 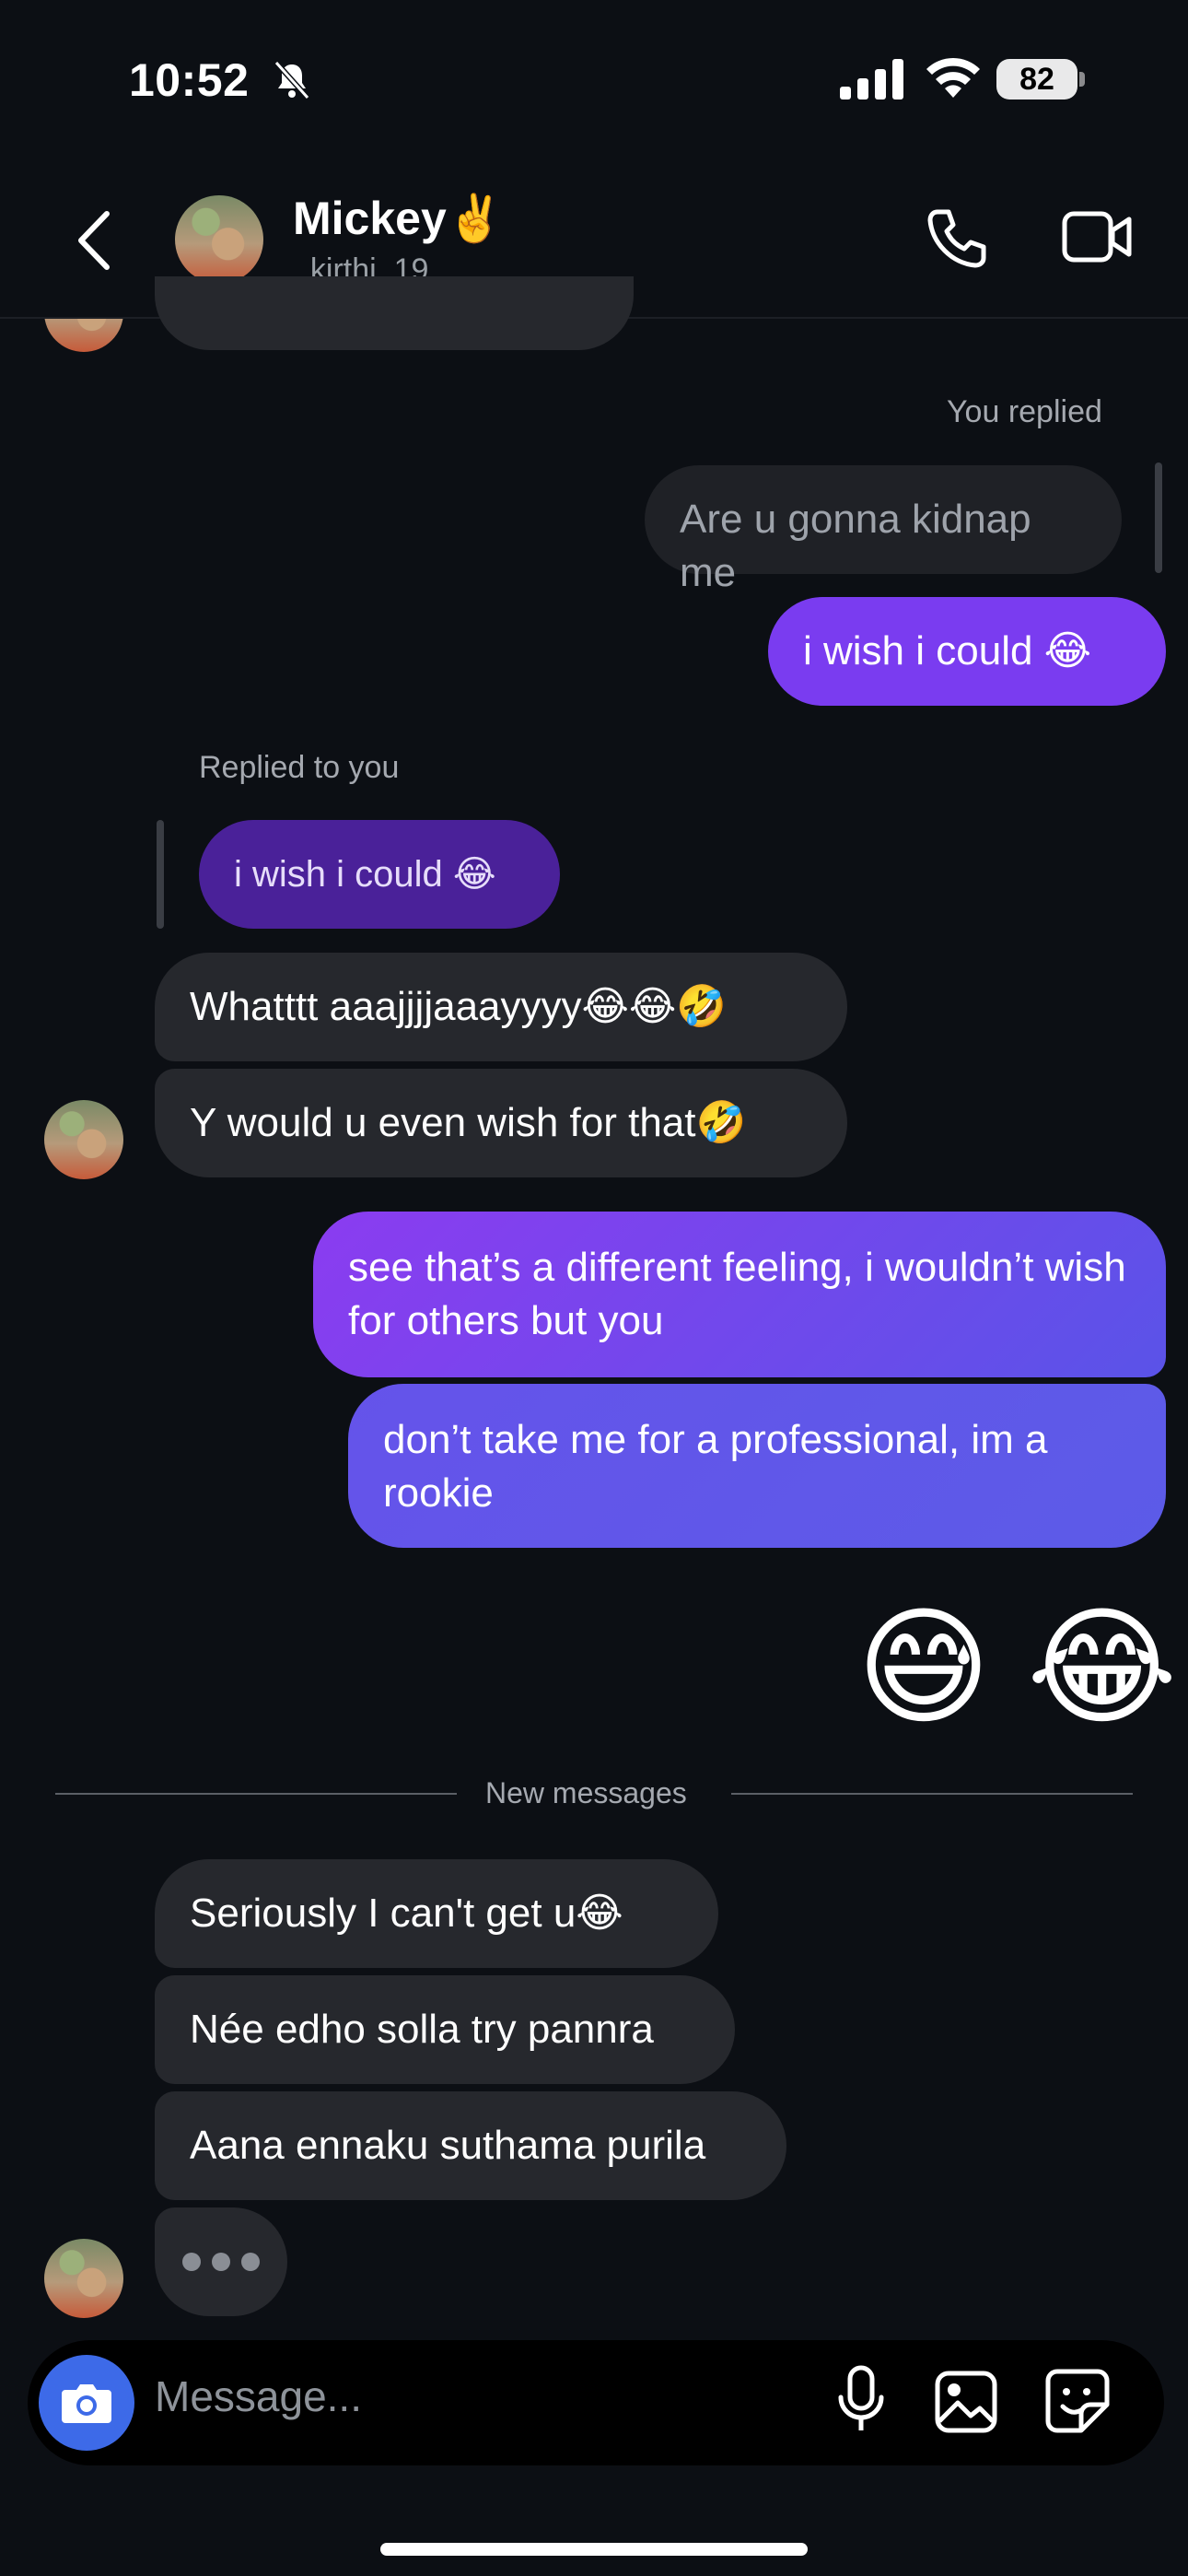 What do you see at coordinates (436, 1913) in the screenshot?
I see `incoming-message: Seriously I can't get u😂` at bounding box center [436, 1913].